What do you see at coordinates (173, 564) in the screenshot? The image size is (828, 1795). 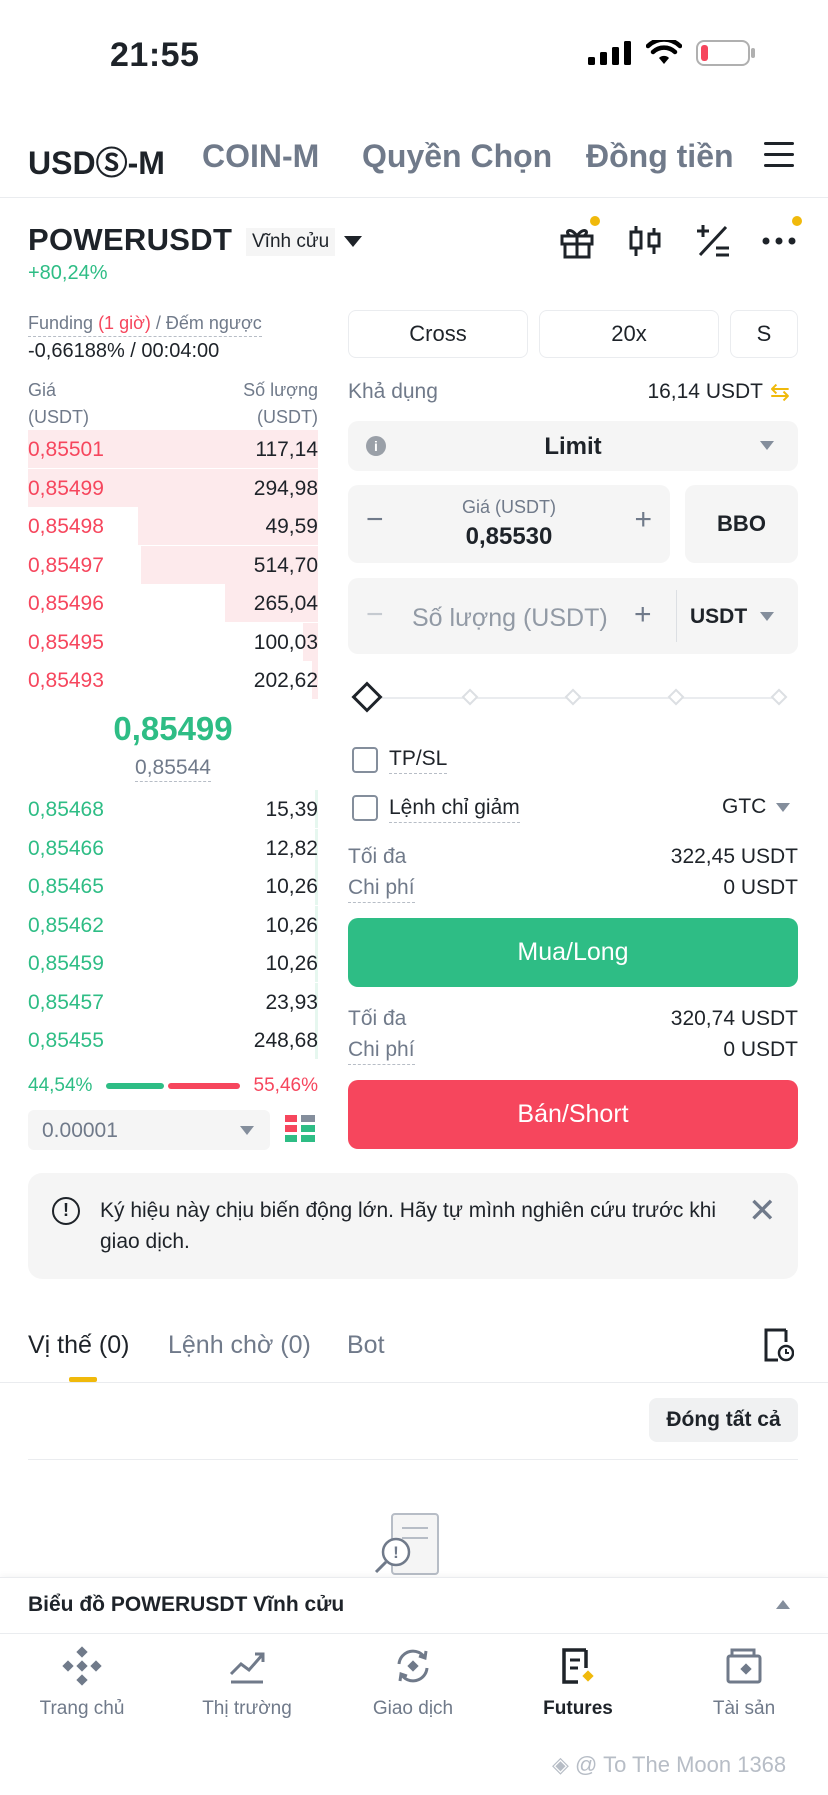 I see `ask-row: 0,85497 514,70` at bounding box center [173, 564].